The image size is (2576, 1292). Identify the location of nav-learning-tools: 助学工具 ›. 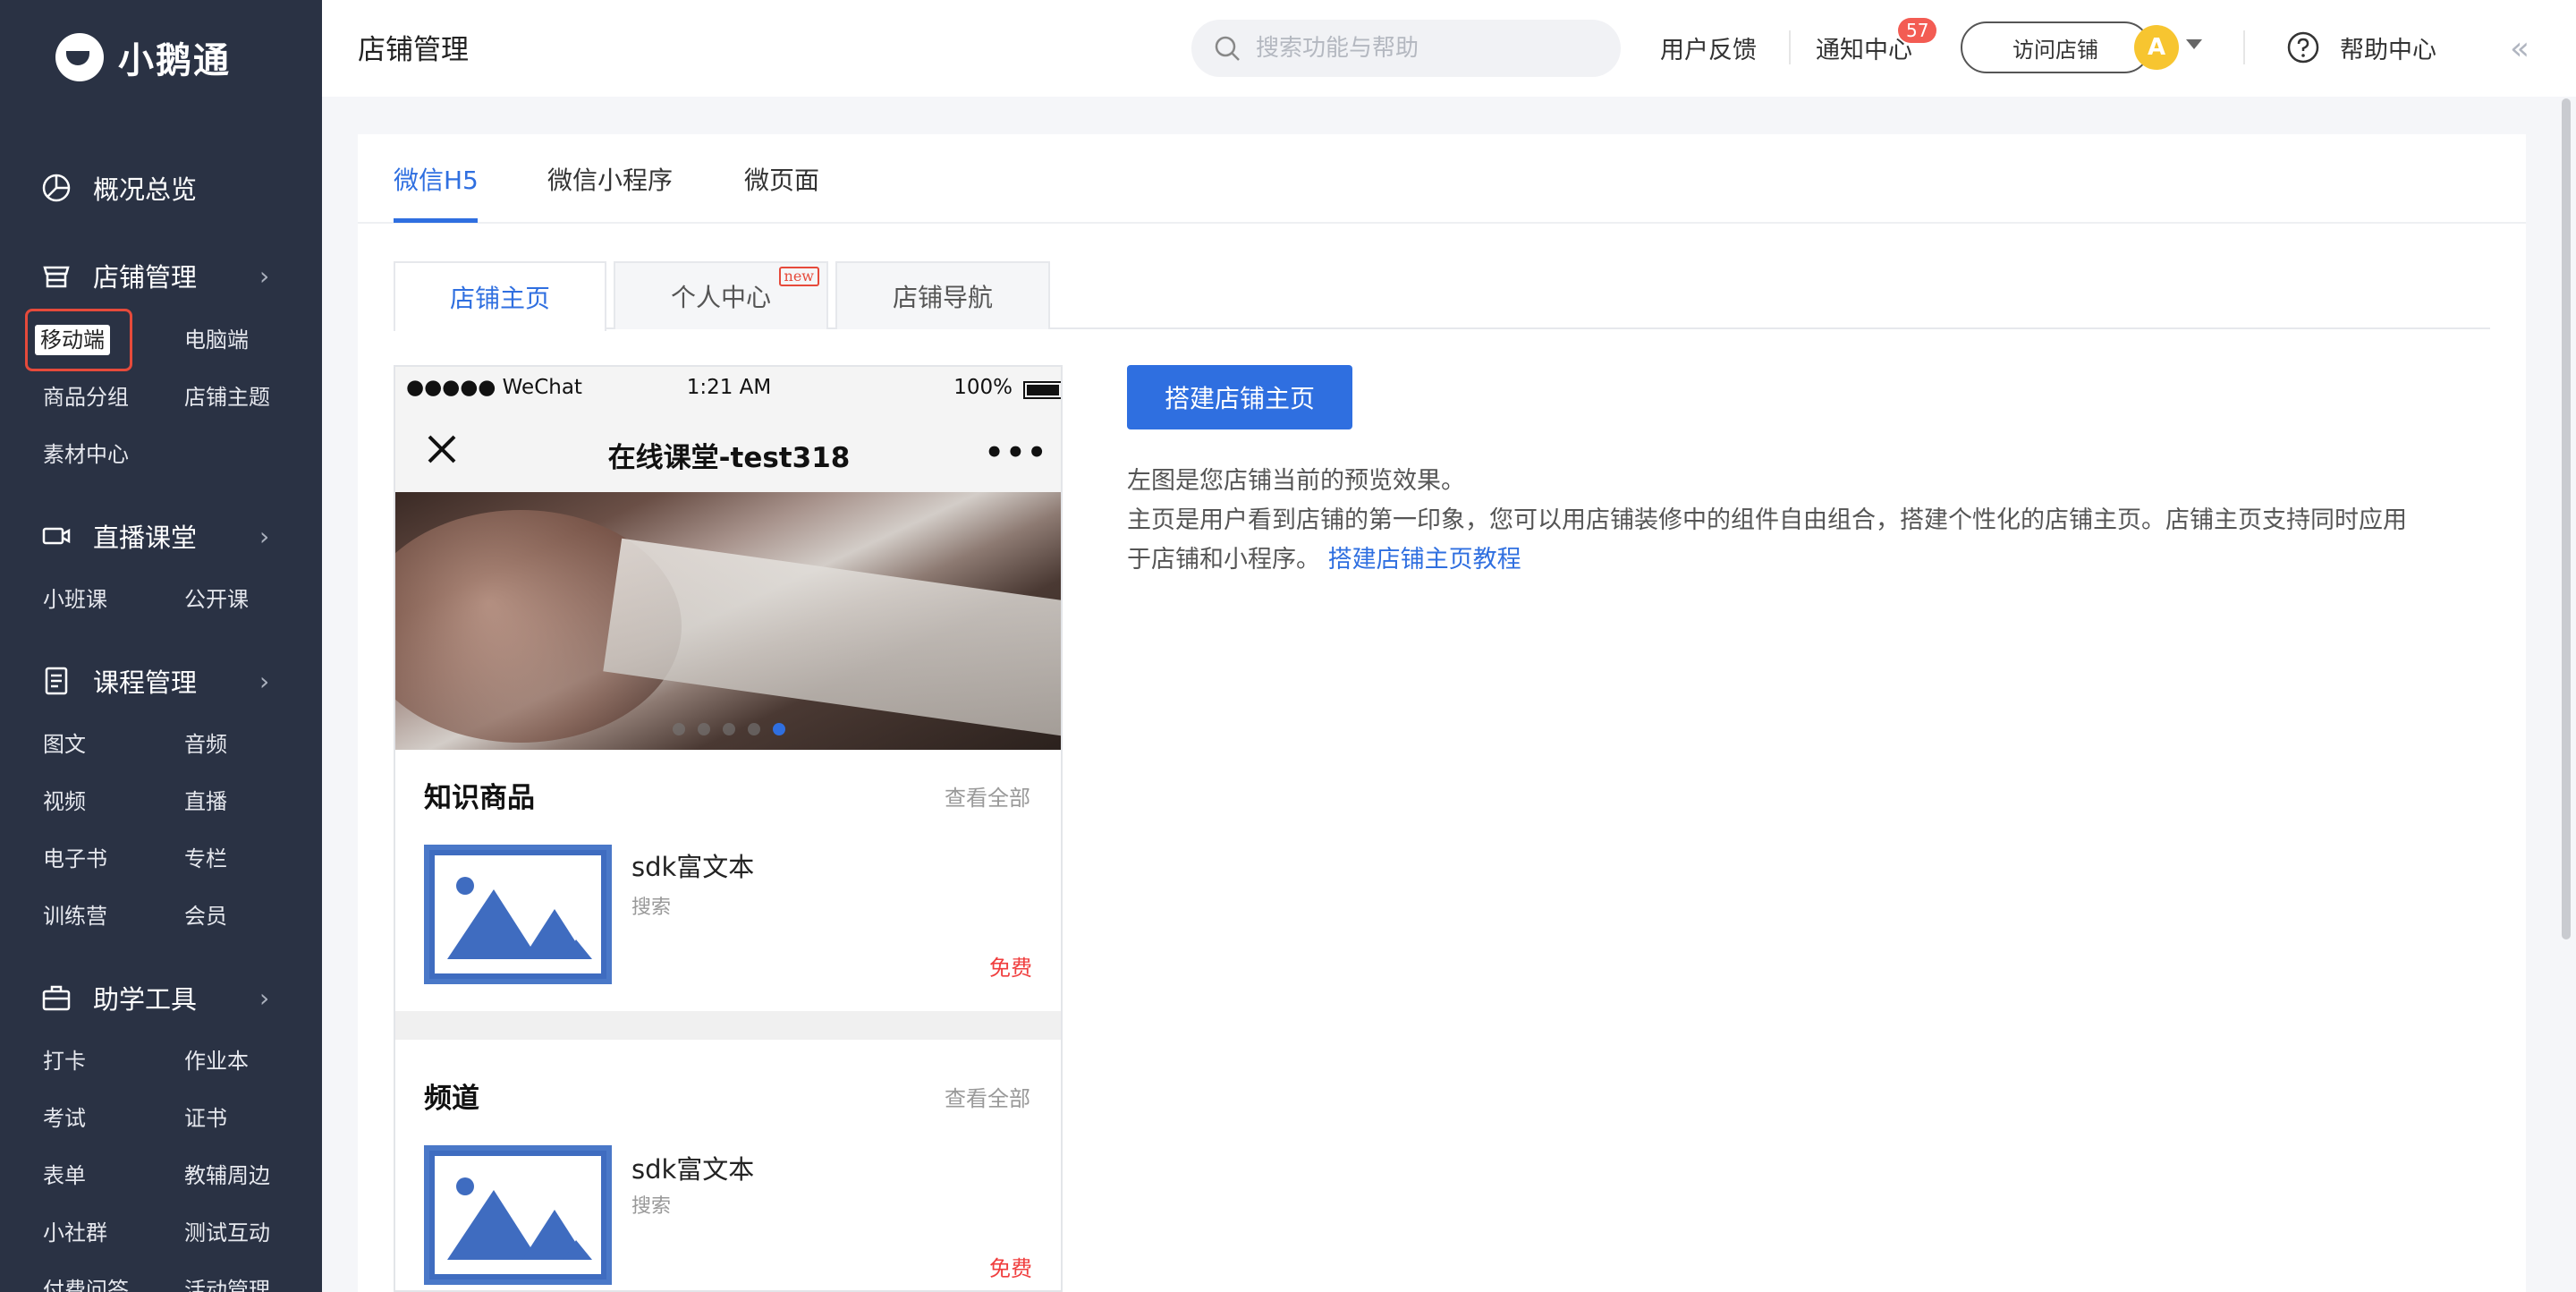
(161, 998).